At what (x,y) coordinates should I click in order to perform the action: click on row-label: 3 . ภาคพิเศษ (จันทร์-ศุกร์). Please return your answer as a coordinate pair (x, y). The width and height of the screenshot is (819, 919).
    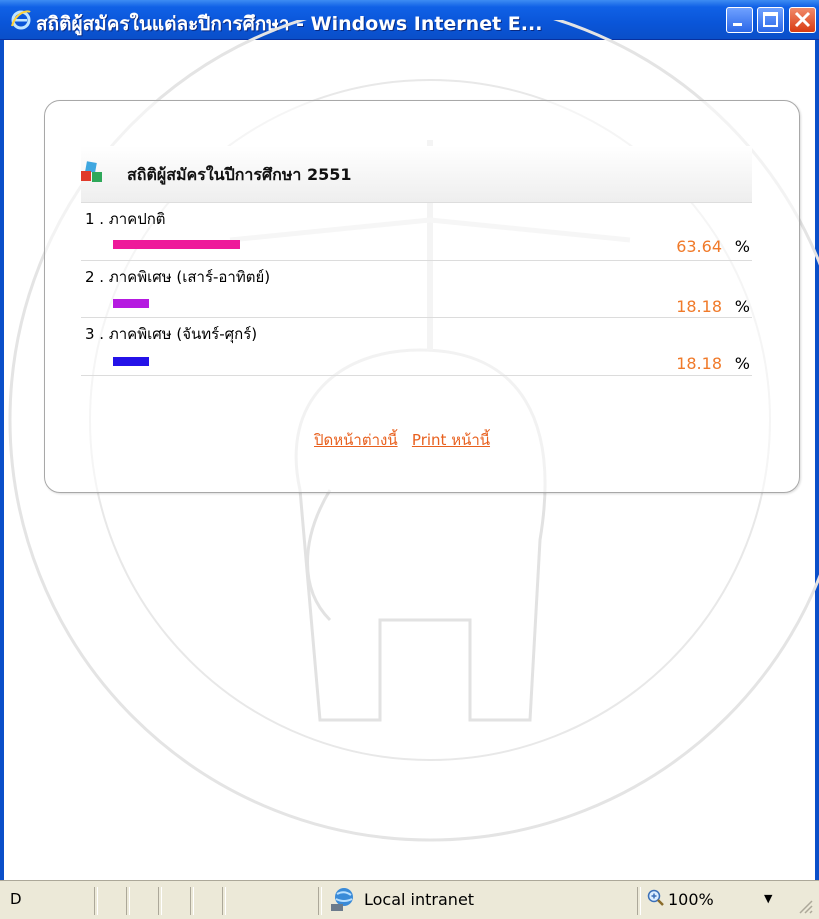
    Looking at the image, I should click on (171, 334).